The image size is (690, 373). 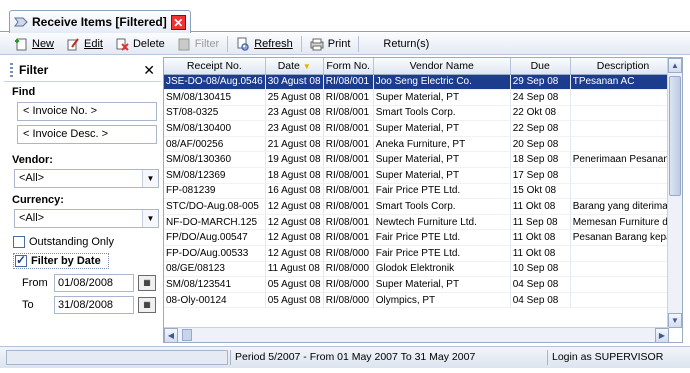 What do you see at coordinates (442, 144) in the screenshot?
I see `cell-vendor-name: Aneka Furniture, PT` at bounding box center [442, 144].